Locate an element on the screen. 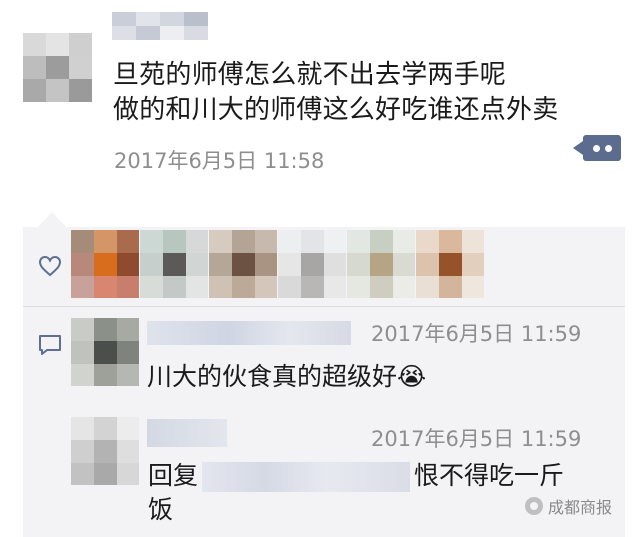 This screenshot has width=640, height=537. post-author-avatar is located at coordinates (57, 67).